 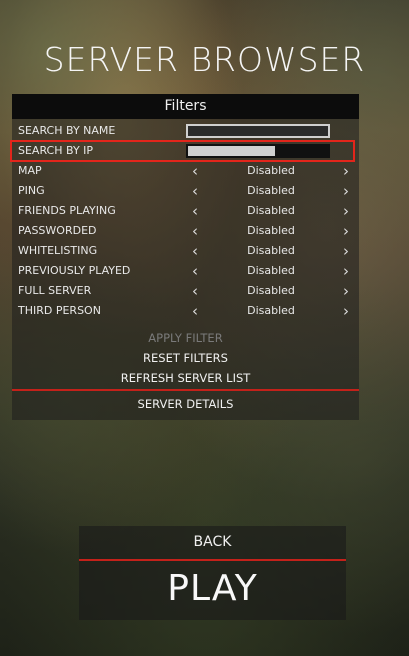 What do you see at coordinates (182, 151) in the screenshot?
I see `selected-row-highlight` at bounding box center [182, 151].